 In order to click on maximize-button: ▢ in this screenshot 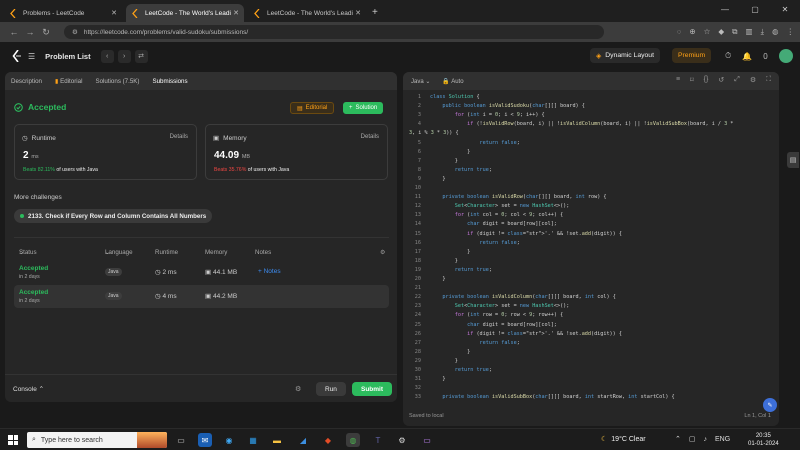, I will do `click(755, 9)`.